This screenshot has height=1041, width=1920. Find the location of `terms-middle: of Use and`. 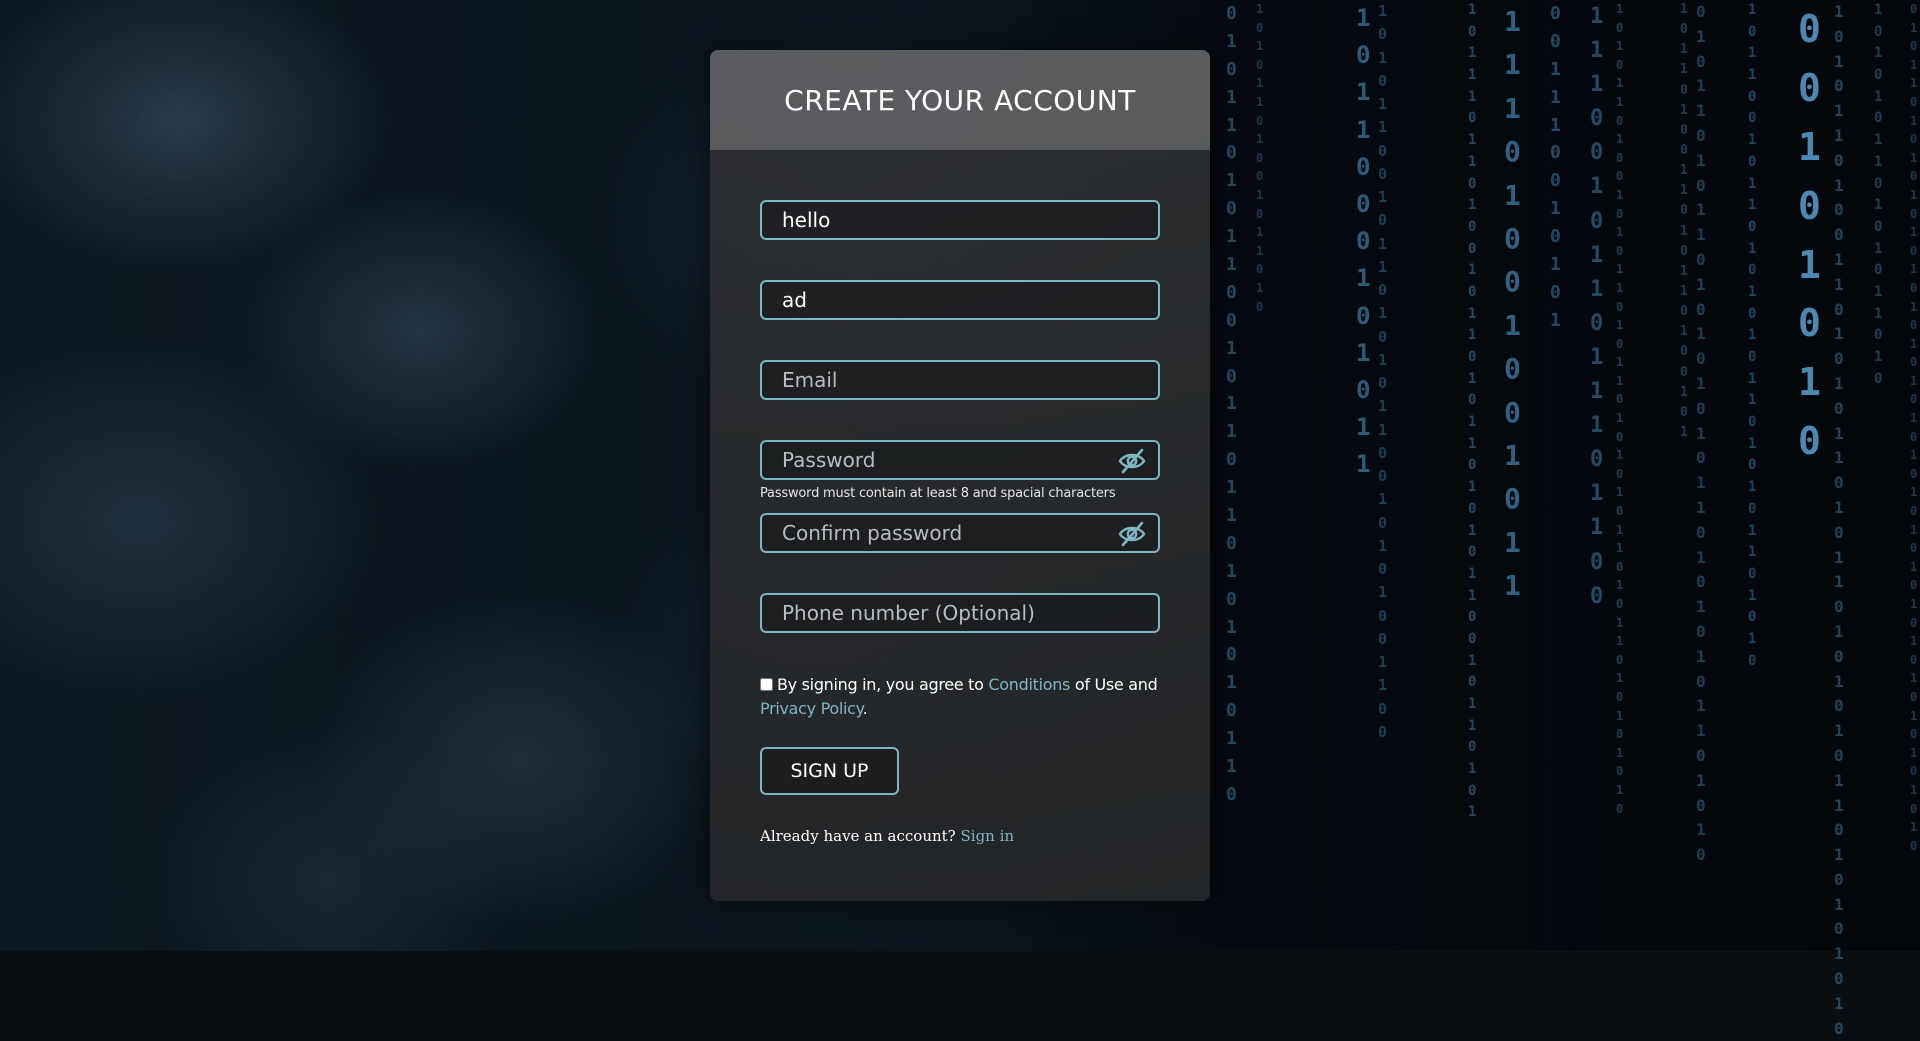

terms-middle: of Use and is located at coordinates (1114, 684).